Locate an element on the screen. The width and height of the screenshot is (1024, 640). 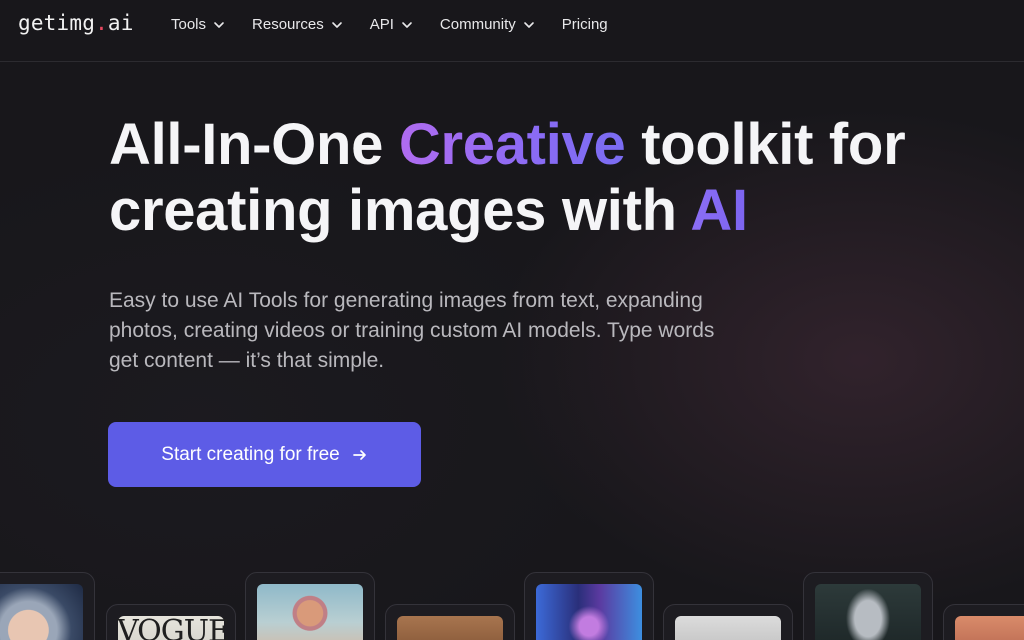
gallery-card-skull is located at coordinates (868, 606).